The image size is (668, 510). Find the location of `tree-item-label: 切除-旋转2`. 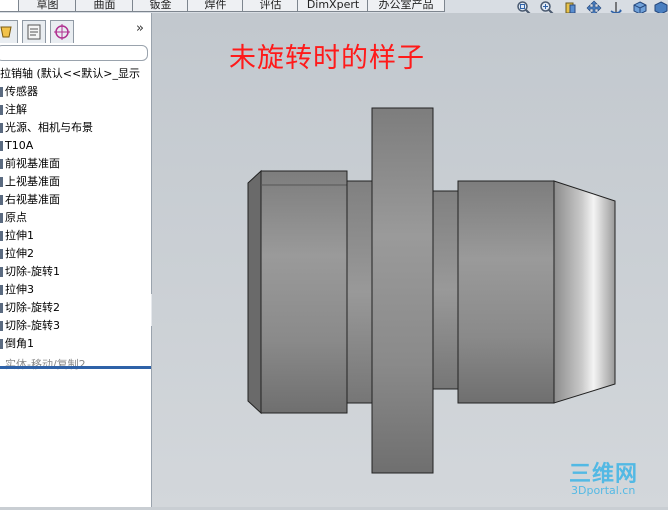

tree-item-label: 切除-旋转2 is located at coordinates (32, 307).